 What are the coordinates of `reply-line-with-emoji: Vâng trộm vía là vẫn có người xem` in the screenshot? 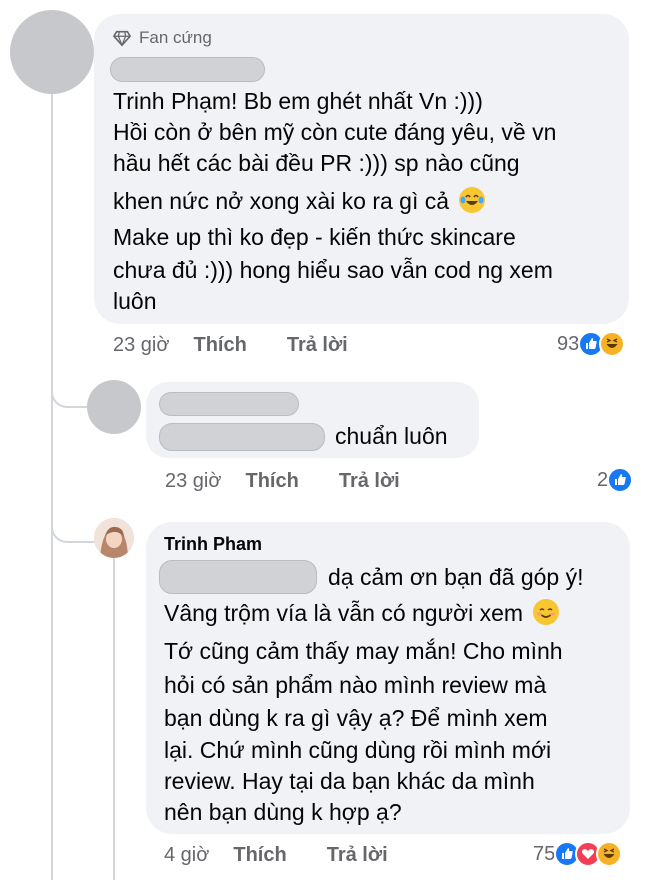 It's located at (362, 613).